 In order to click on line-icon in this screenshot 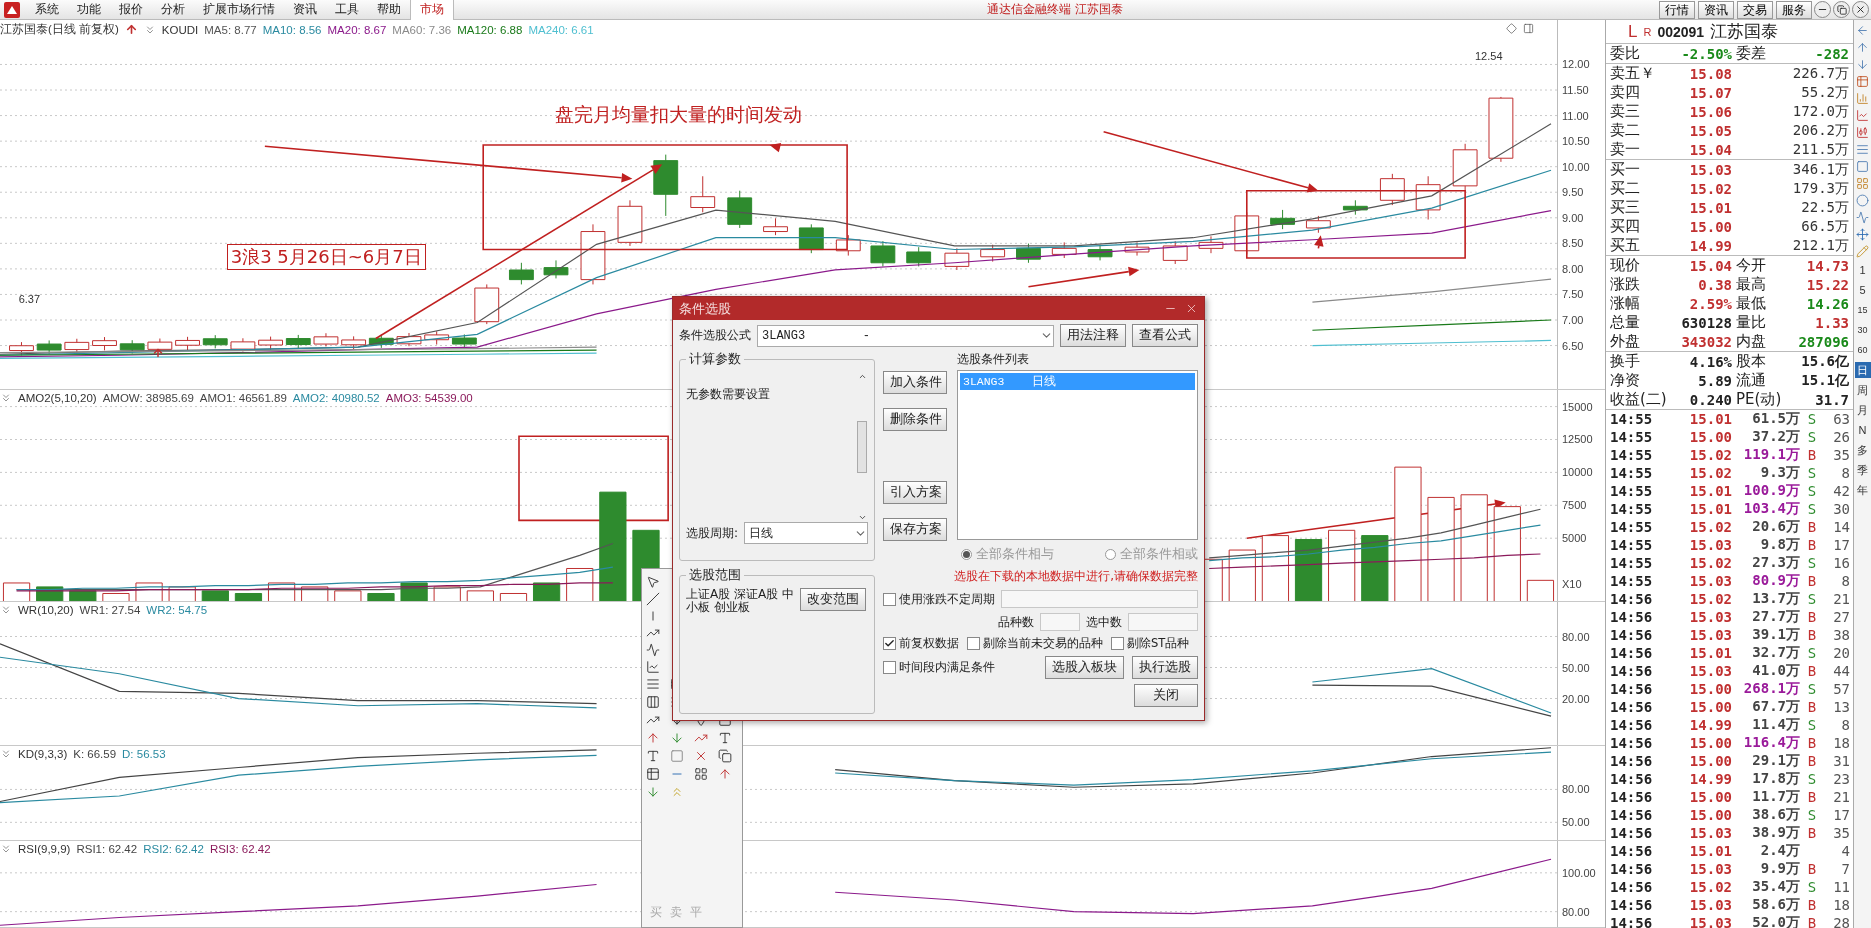, I will do `click(653, 599)`.